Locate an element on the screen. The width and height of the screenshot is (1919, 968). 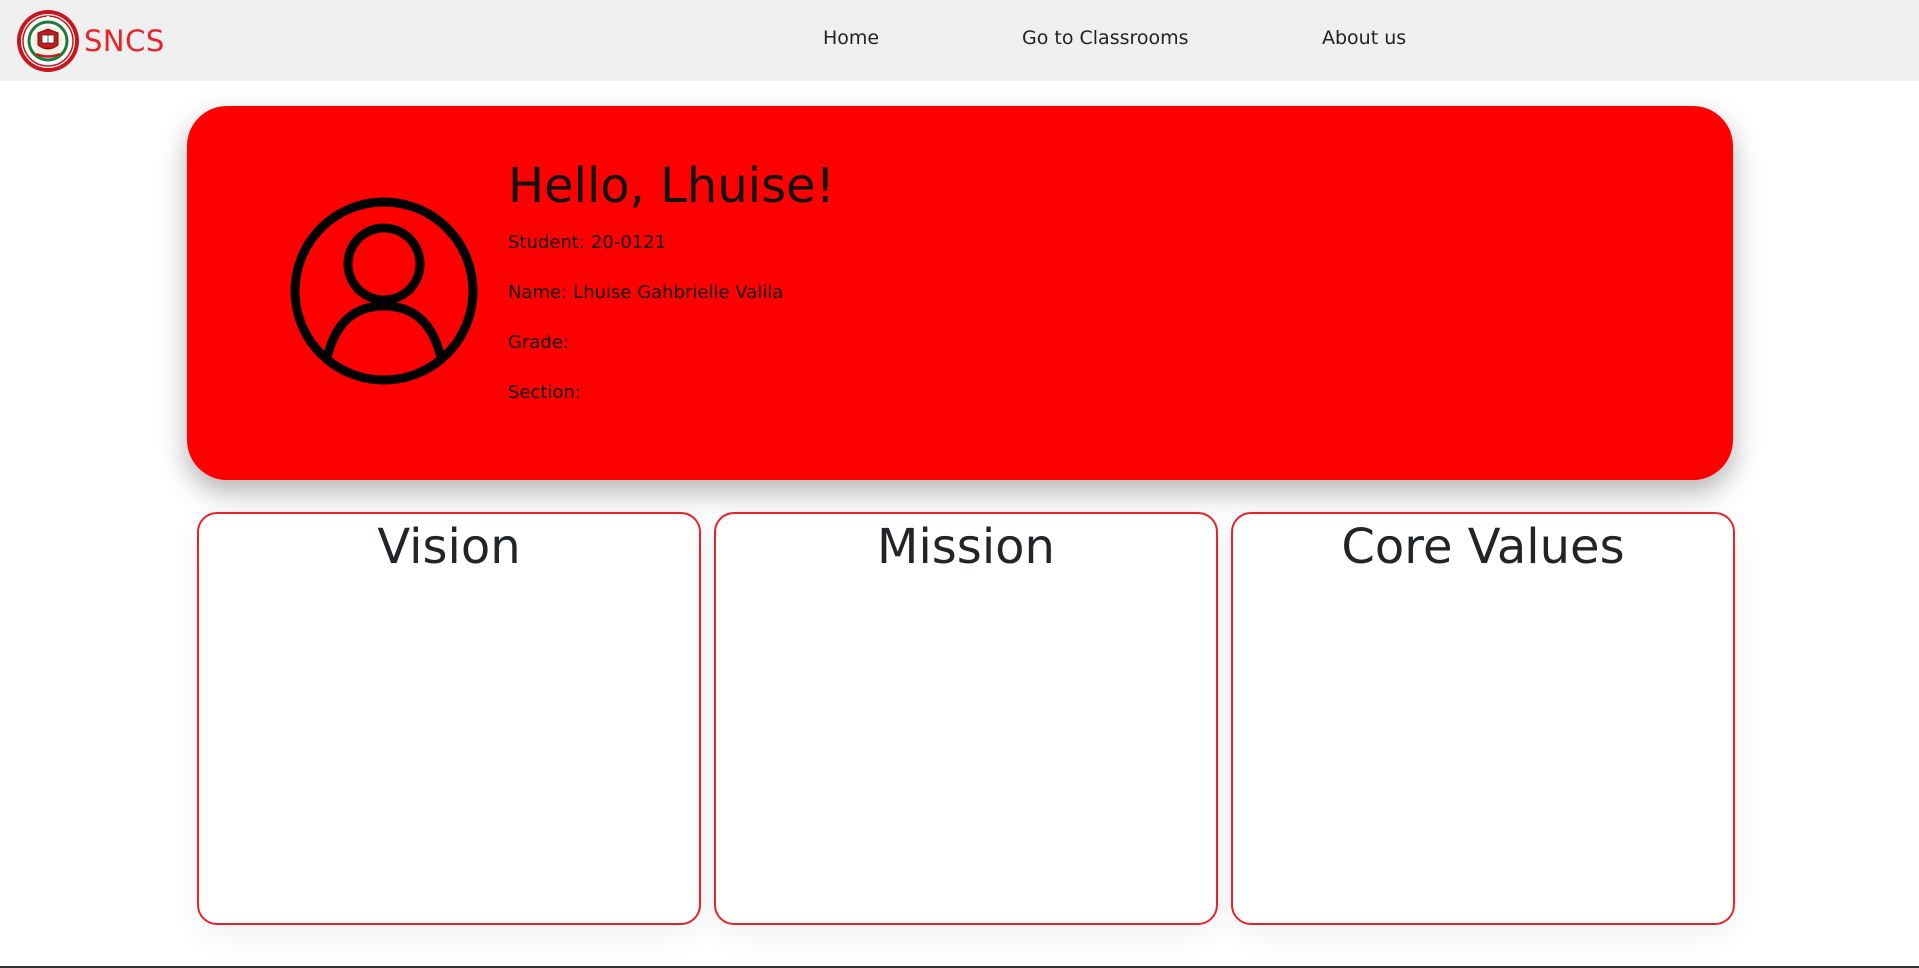
core-values-title: Core Values is located at coordinates (1483, 547).